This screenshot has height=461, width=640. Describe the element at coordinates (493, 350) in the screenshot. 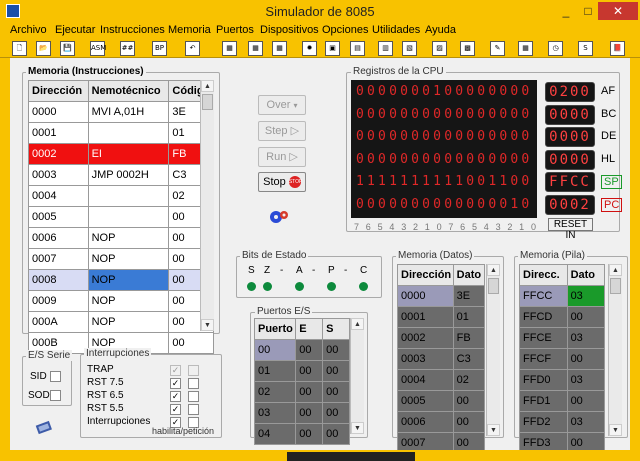

I see `data-memory-scrollbar: ▲ ▼` at that location.